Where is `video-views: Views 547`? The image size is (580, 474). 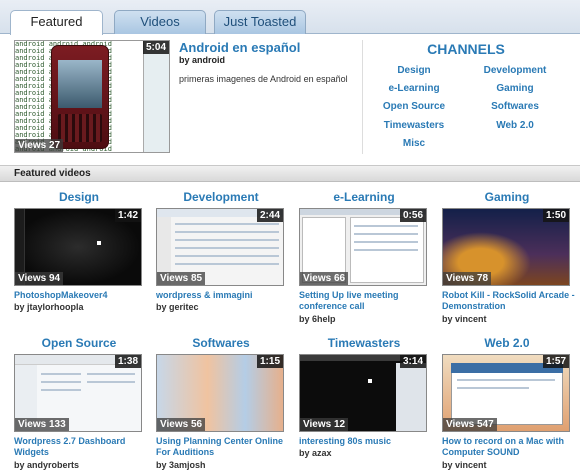 video-views: Views 547 is located at coordinates (470, 424).